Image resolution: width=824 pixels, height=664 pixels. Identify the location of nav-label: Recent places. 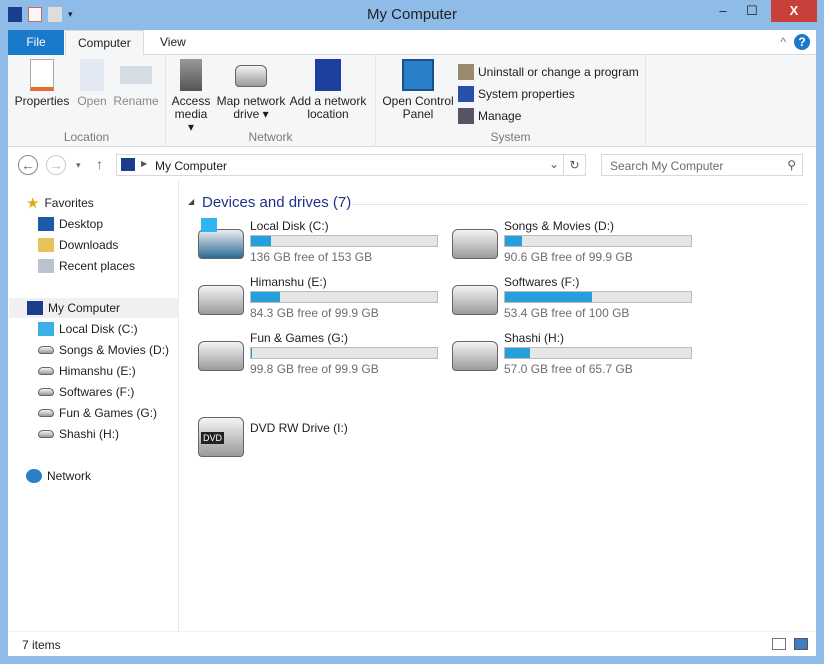
(97, 266).